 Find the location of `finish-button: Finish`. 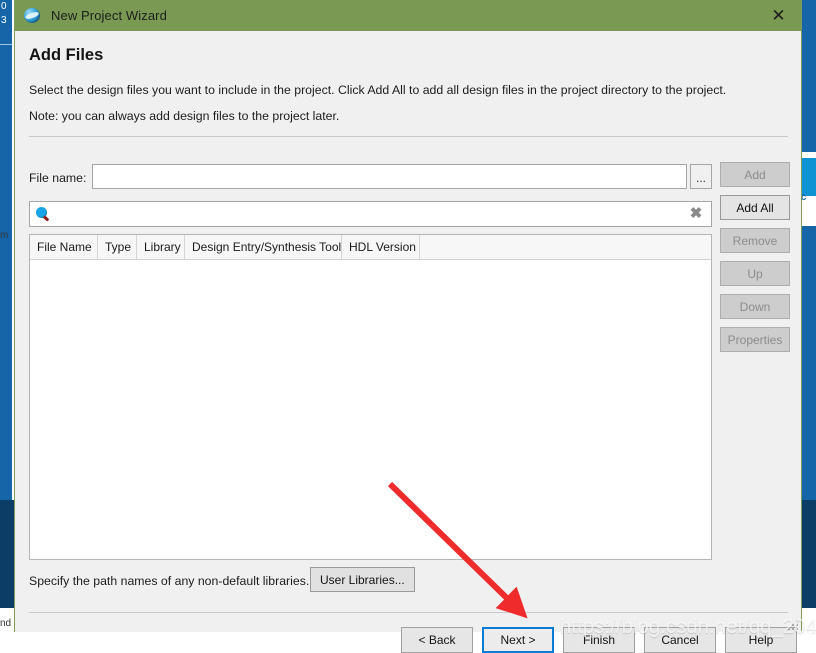

finish-button: Finish is located at coordinates (599, 640).